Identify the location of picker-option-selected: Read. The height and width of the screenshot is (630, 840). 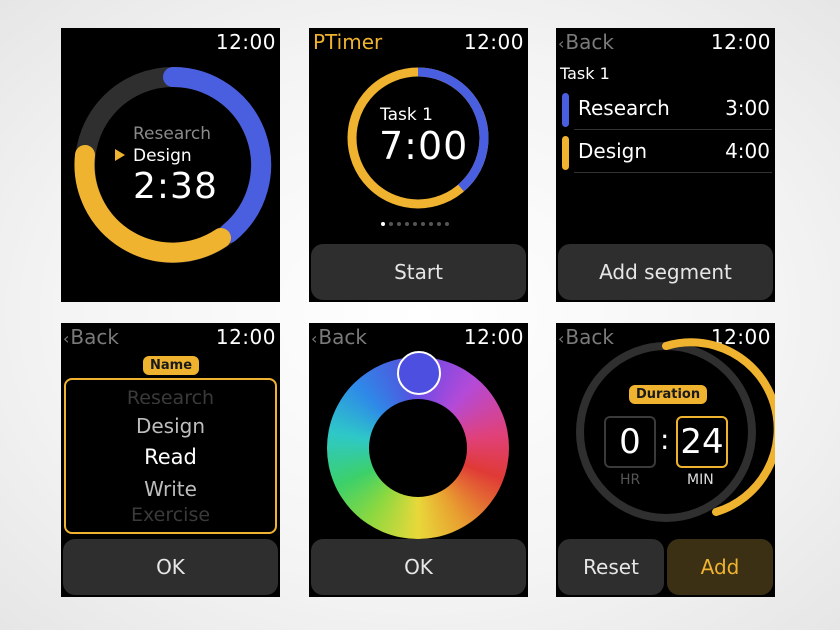
(170, 457).